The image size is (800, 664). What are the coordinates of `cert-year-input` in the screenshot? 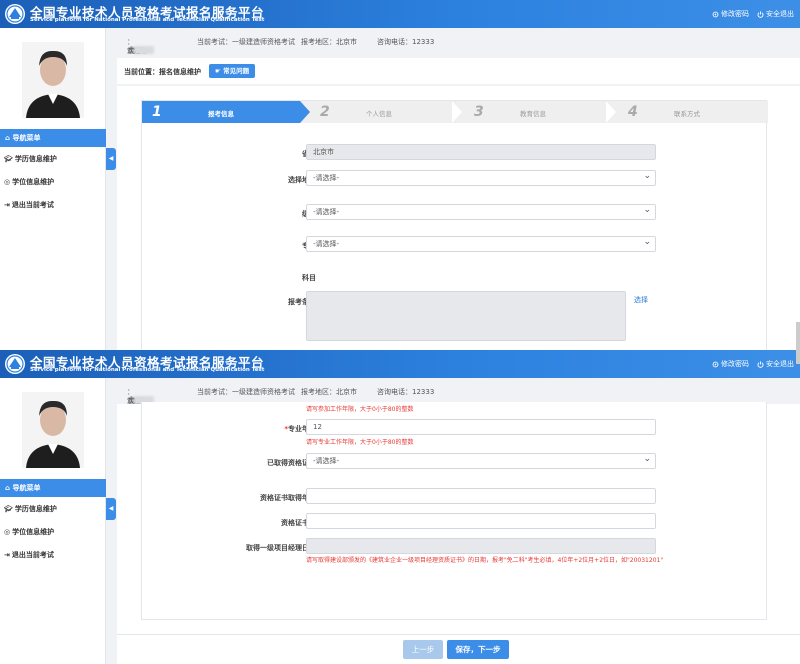 It's located at (481, 496).